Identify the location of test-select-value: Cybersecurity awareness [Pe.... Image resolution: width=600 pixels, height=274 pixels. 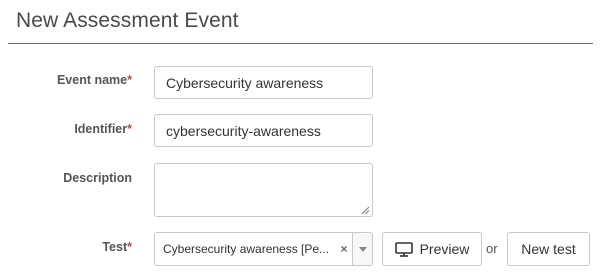
(246, 249).